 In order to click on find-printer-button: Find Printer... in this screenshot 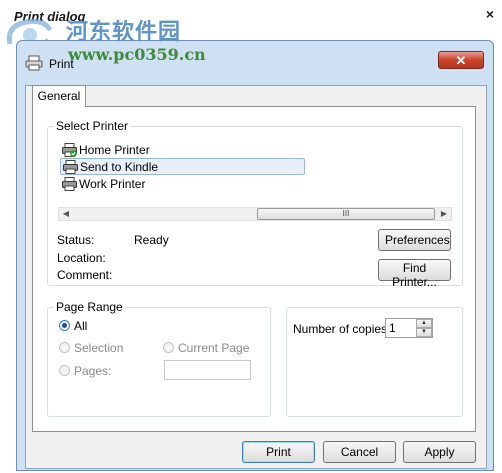, I will do `click(414, 274)`.